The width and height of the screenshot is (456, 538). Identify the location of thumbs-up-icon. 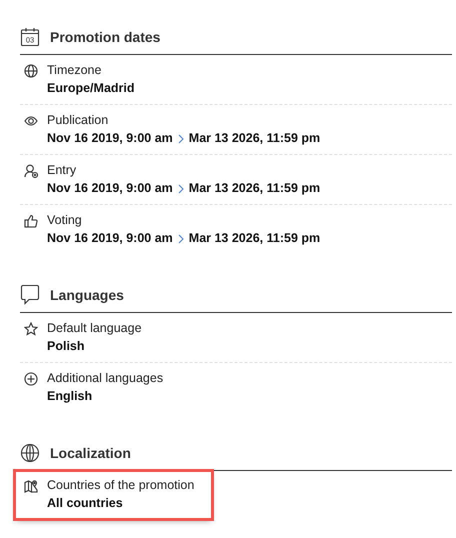
(31, 221).